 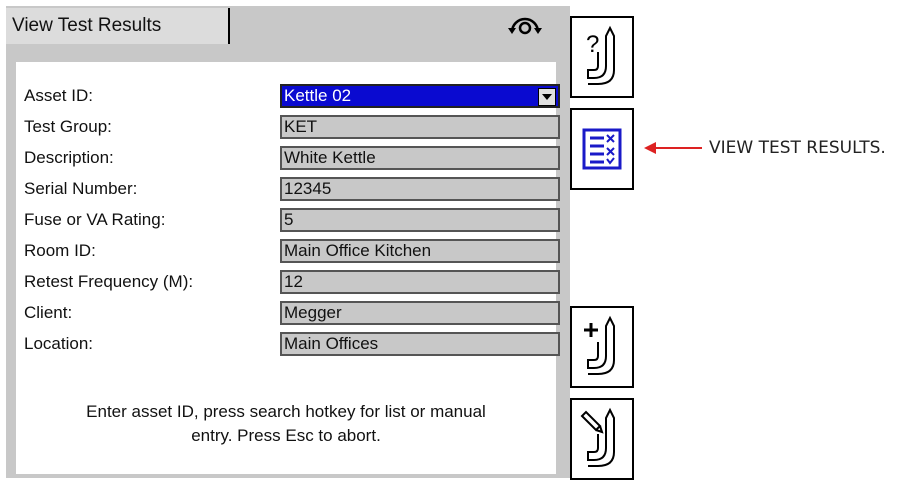 I want to click on tab-bar: View Test Results, so click(x=286, y=25).